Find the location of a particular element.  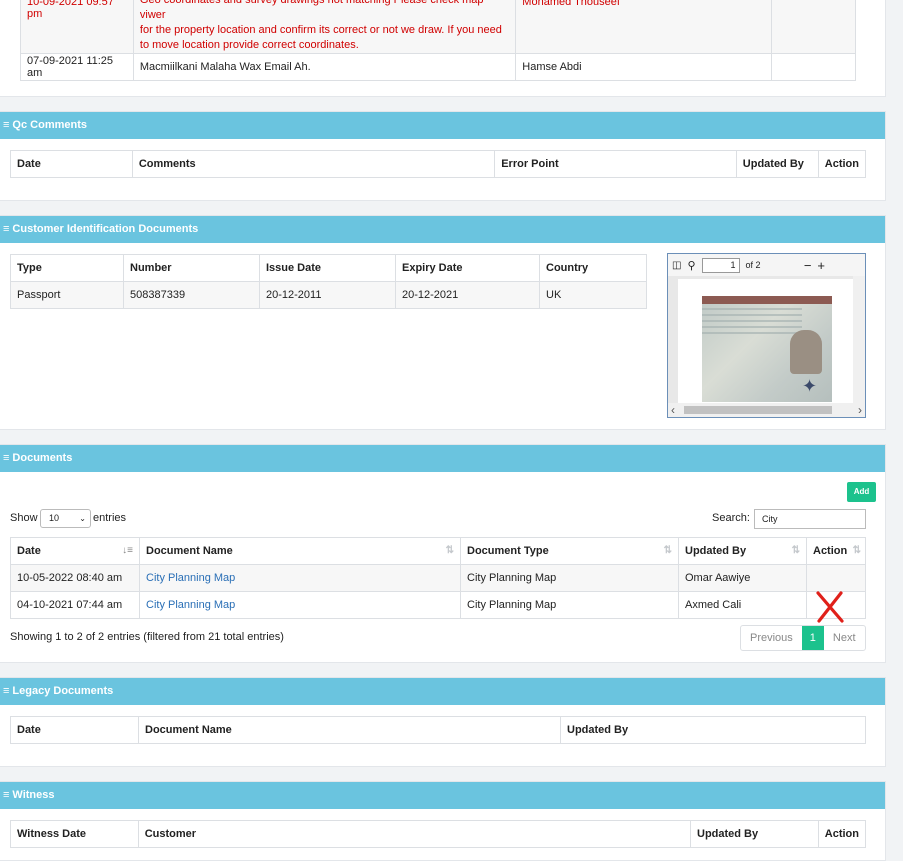

column-header: Comments is located at coordinates (313, 164).